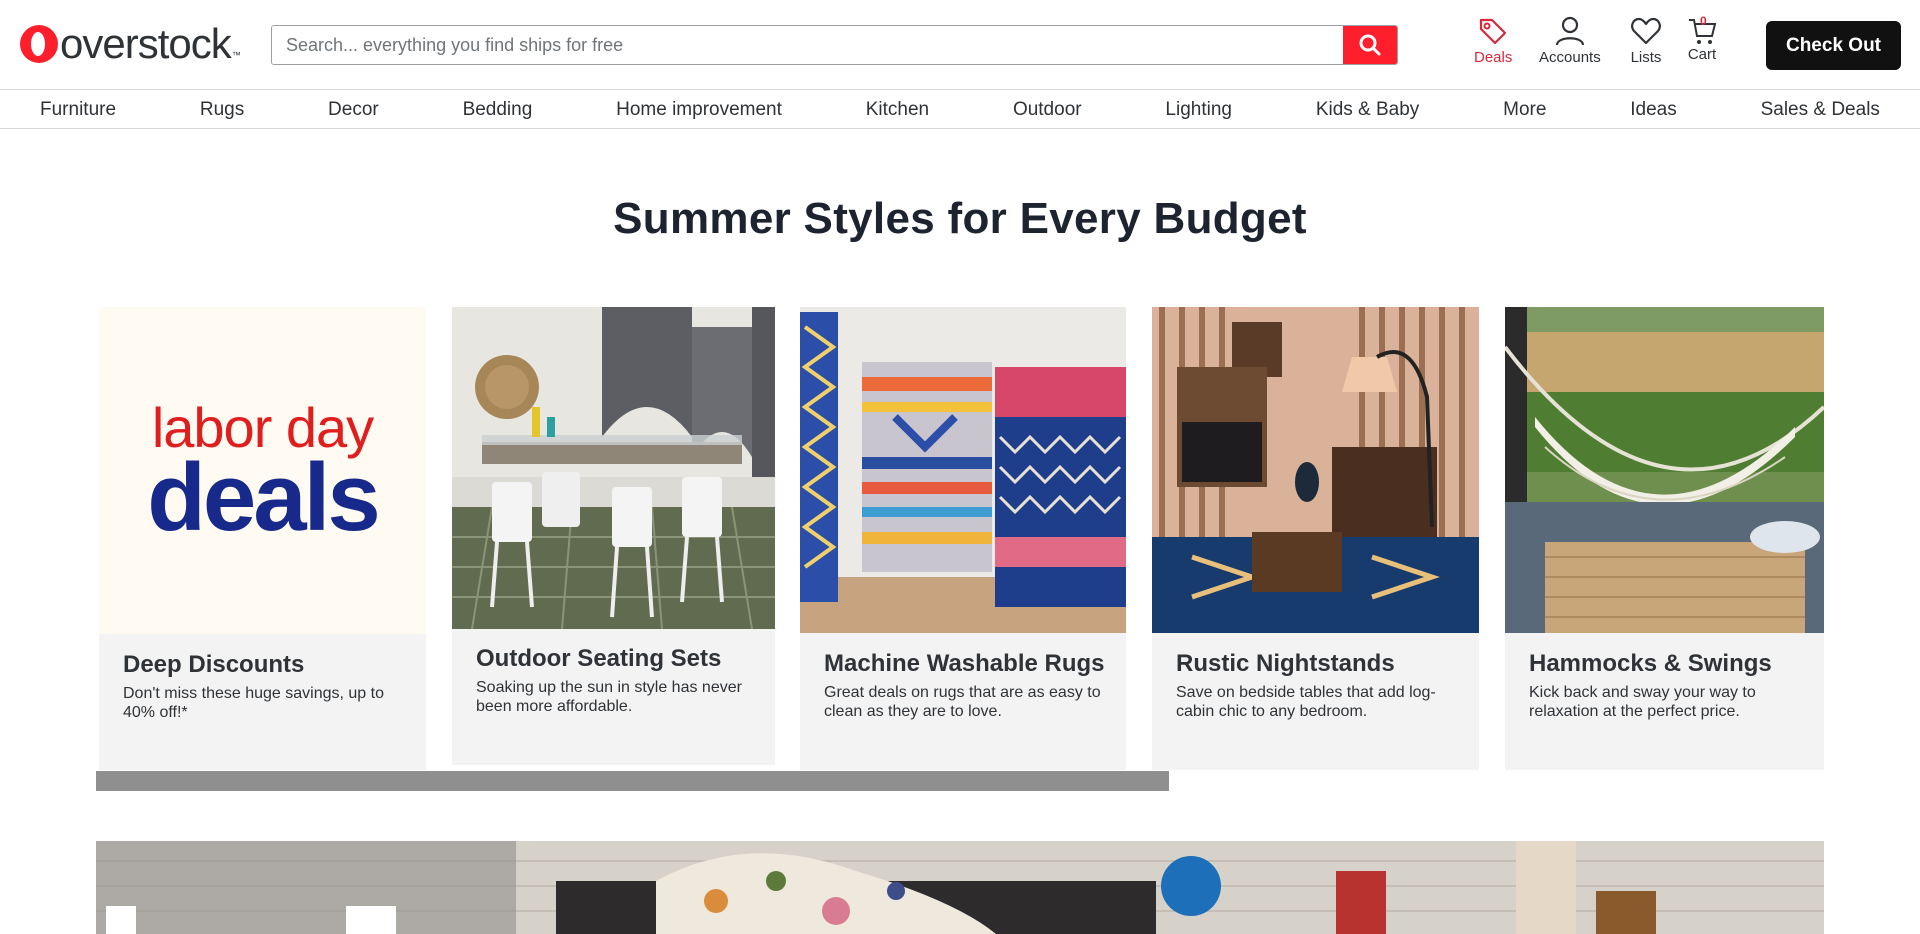 This screenshot has width=1920, height=934. What do you see at coordinates (214, 664) in the screenshot?
I see `card-title: Deep Discounts` at bounding box center [214, 664].